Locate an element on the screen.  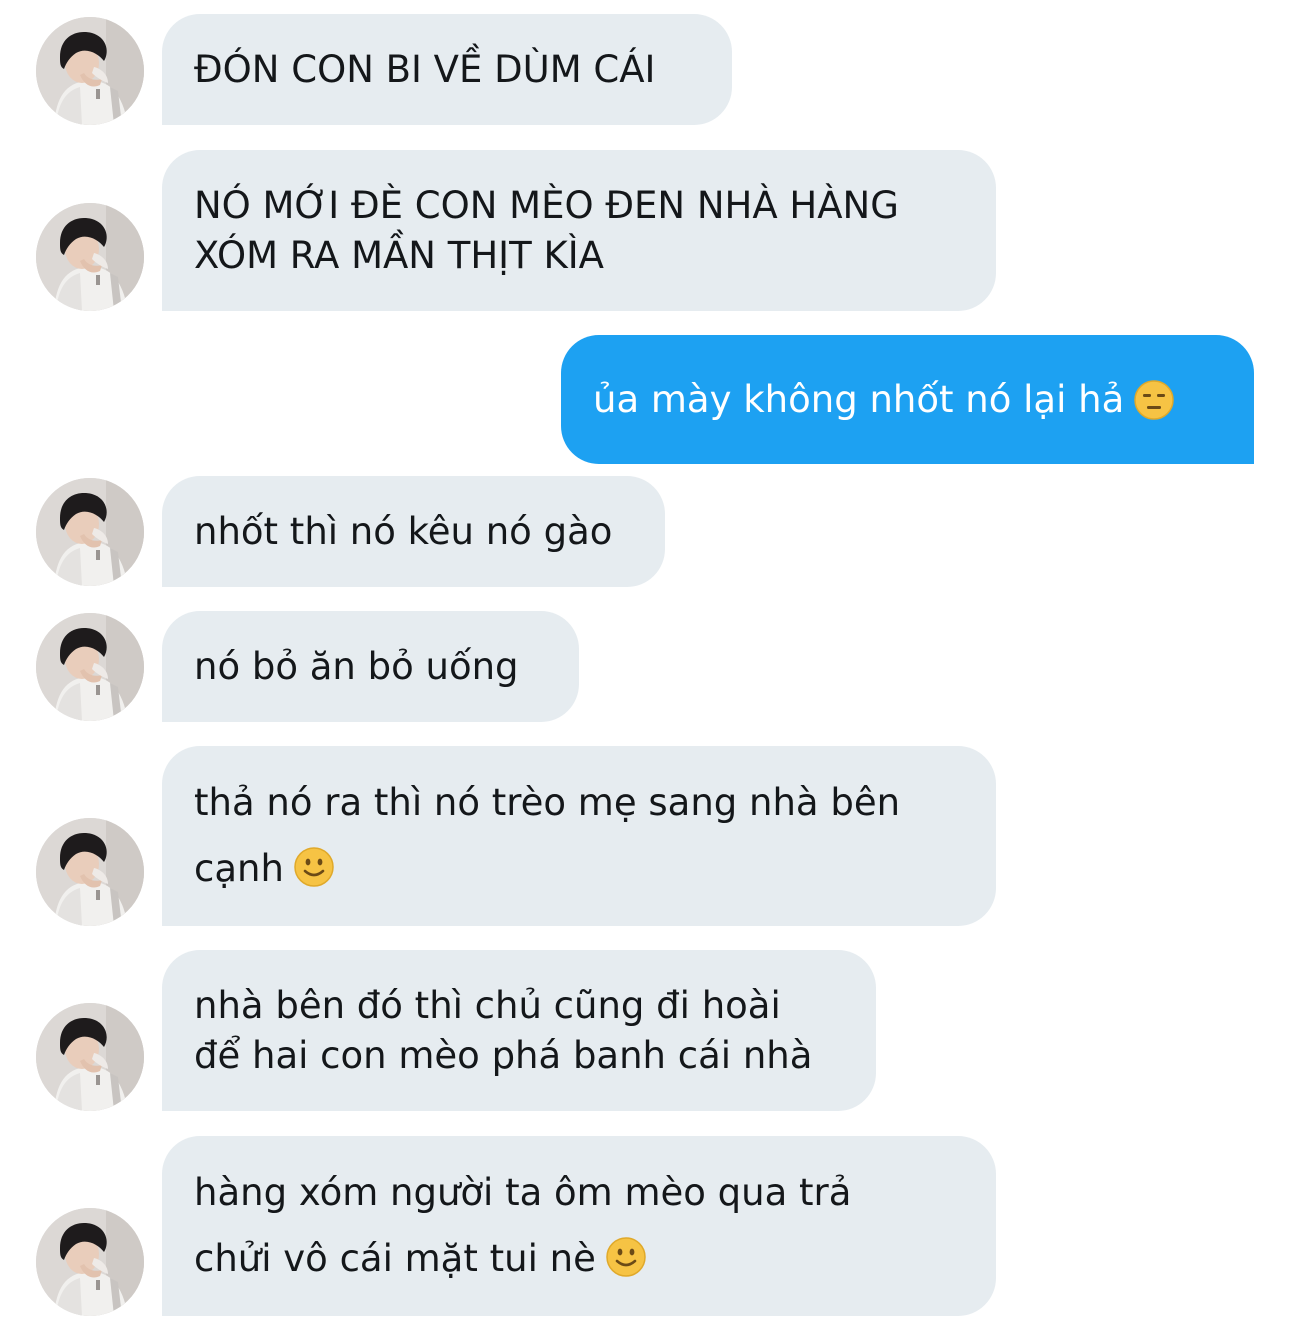
message-text: nhốt thì nó kêu nó gào is located at coordinates (403, 531).